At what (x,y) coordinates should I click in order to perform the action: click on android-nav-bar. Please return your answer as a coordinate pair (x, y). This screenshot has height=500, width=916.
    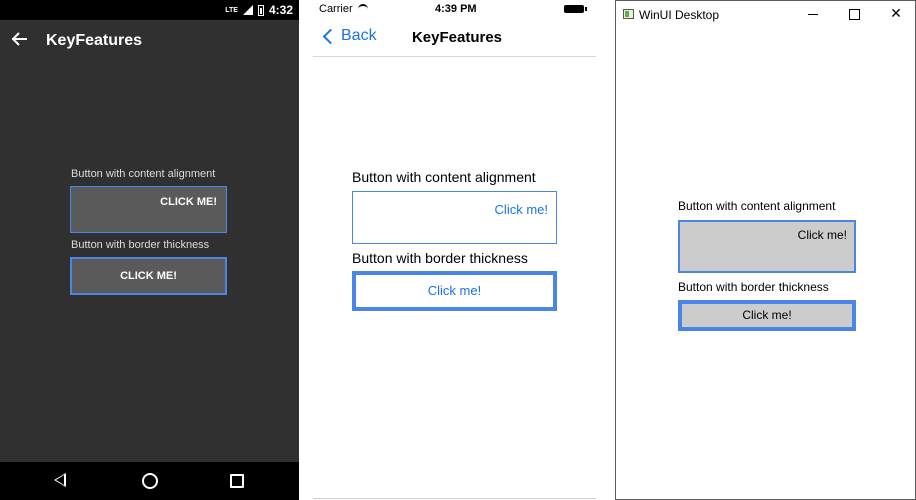
    Looking at the image, I should click on (149, 481).